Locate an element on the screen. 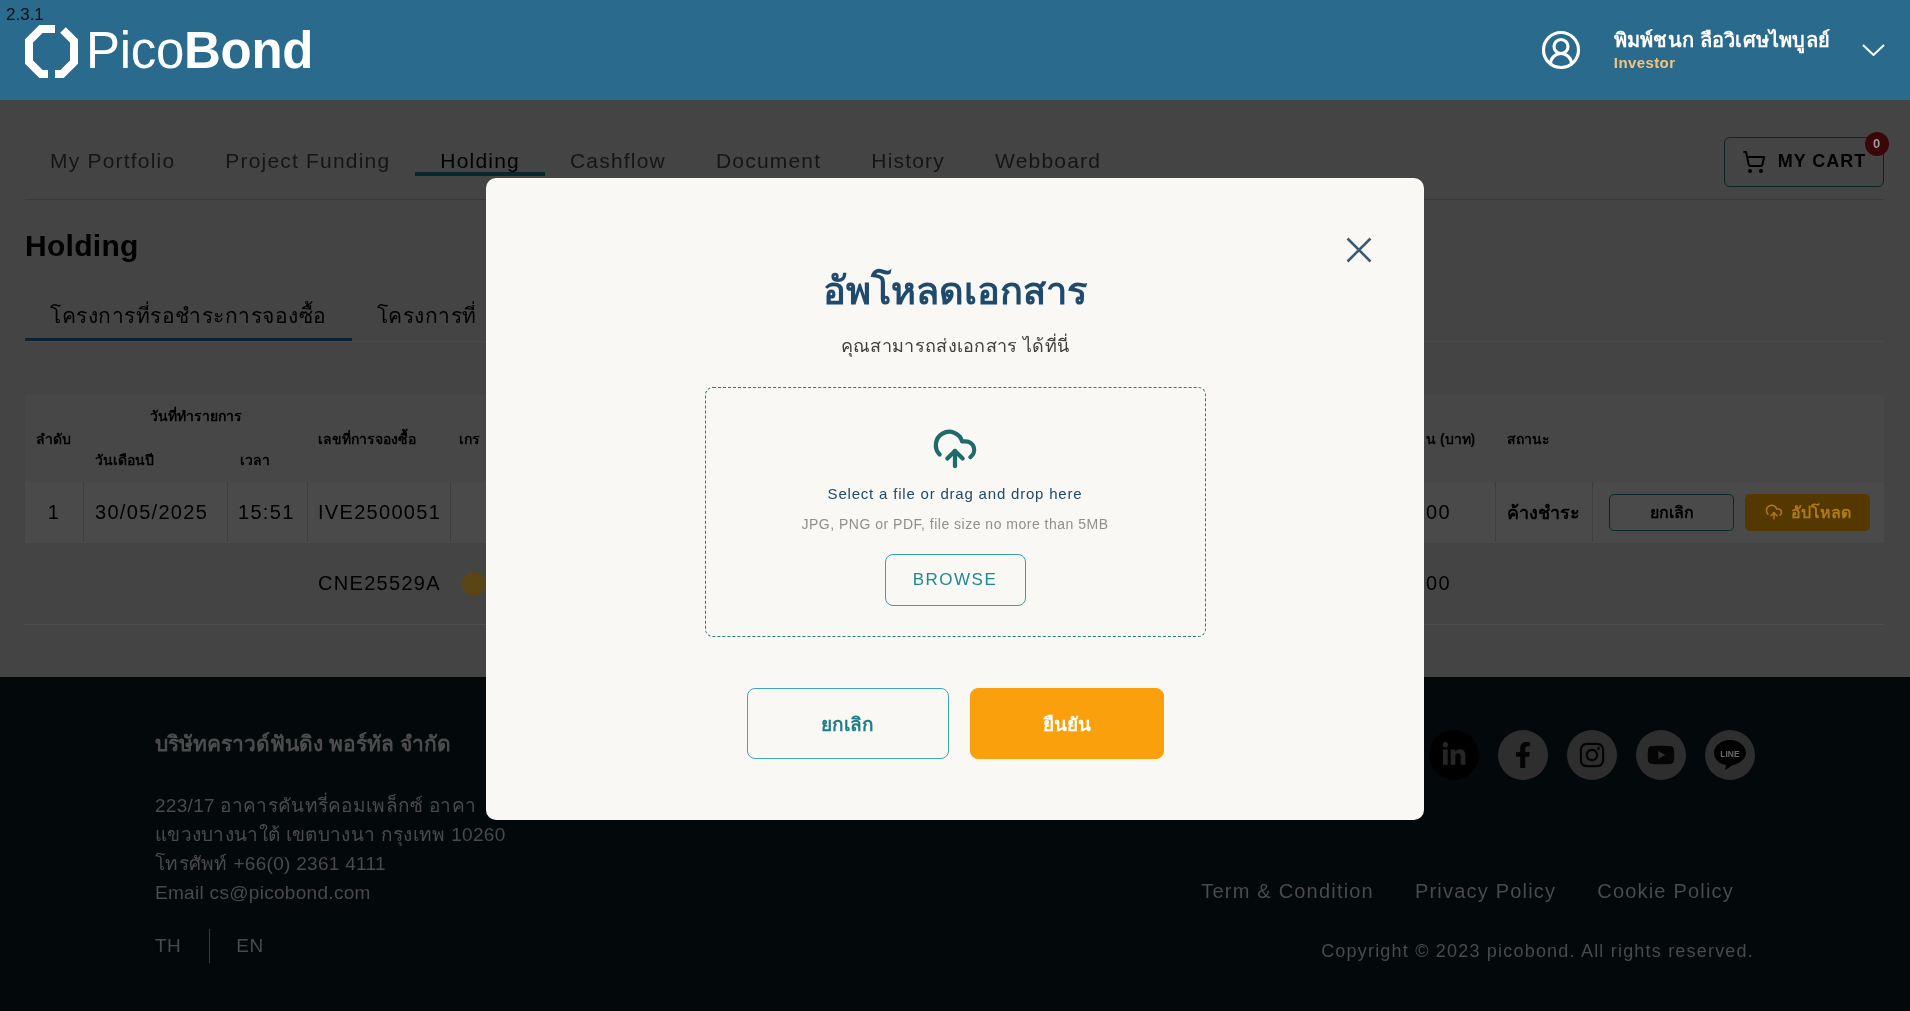 This screenshot has height=1011, width=1910. logo-icon is located at coordinates (51, 51).